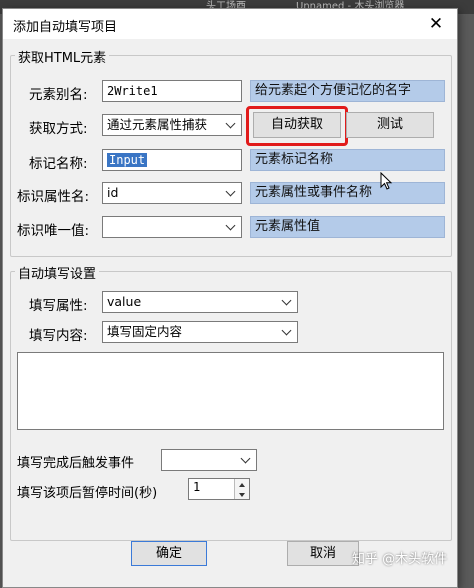 The height and width of the screenshot is (588, 474). What do you see at coordinates (347, 160) in the screenshot?
I see `tag-name-hint: 元素标记名称` at bounding box center [347, 160].